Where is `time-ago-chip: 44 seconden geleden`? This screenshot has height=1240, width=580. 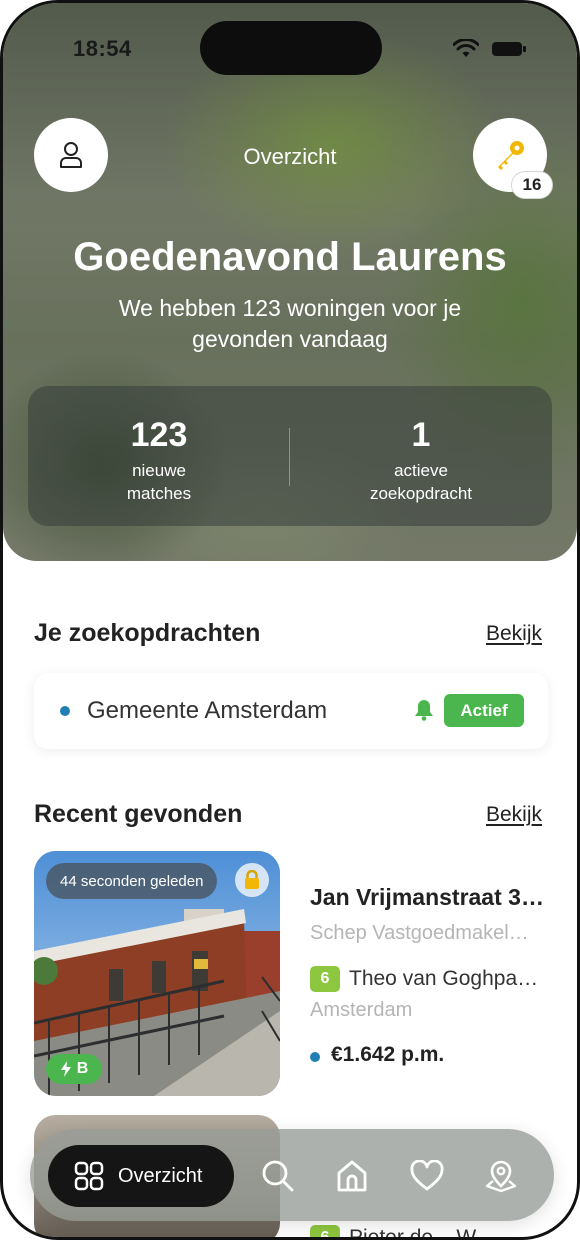
time-ago-chip: 44 seconden geleden is located at coordinates (132, 881).